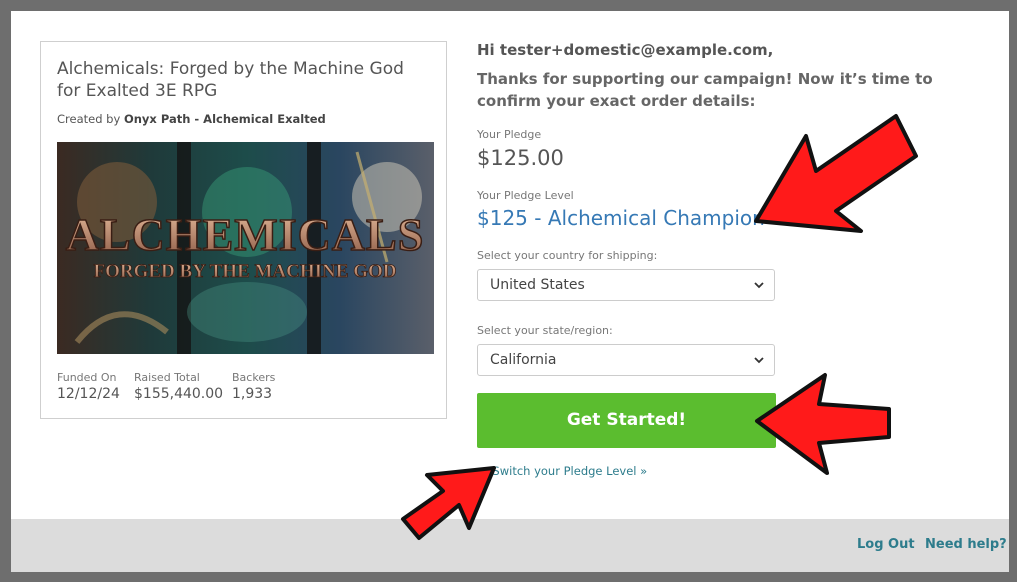 This screenshot has width=1017, height=582. I want to click on stat-backers: Backers 1,933, so click(253, 386).